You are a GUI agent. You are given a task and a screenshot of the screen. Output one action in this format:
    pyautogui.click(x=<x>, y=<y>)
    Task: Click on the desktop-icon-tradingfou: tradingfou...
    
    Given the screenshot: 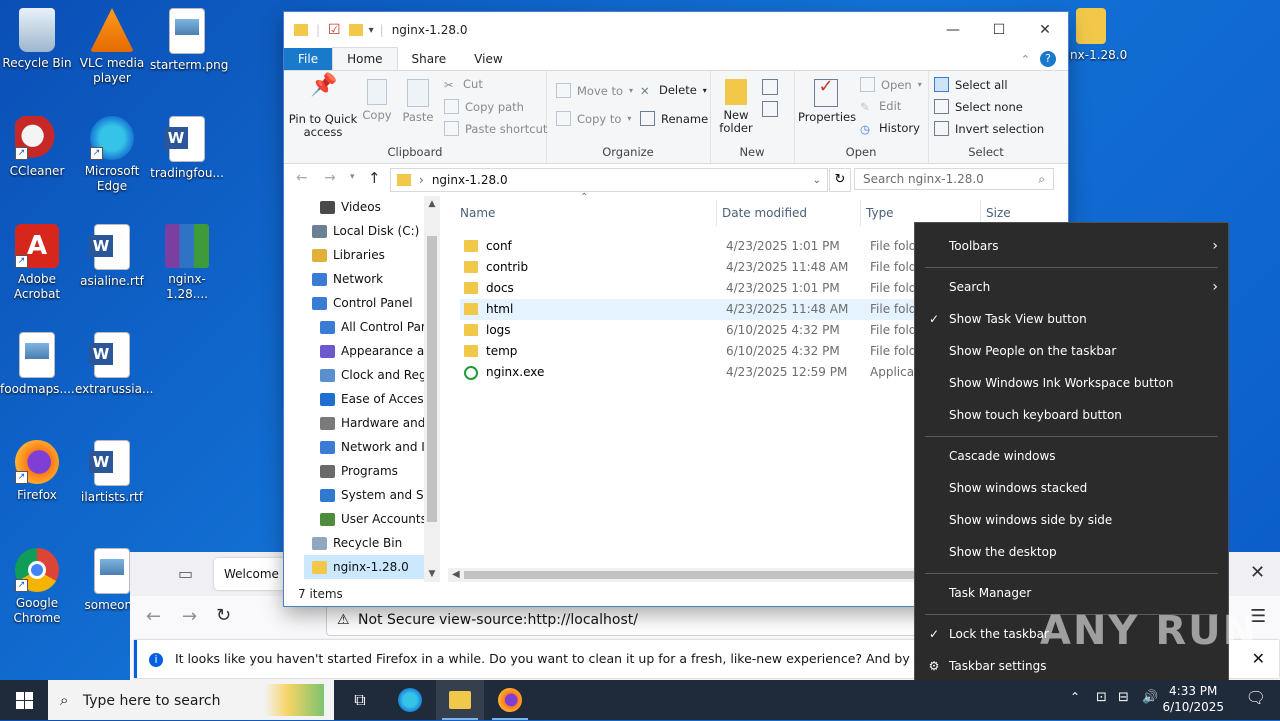 What is the action you would take?
    pyautogui.click(x=187, y=148)
    